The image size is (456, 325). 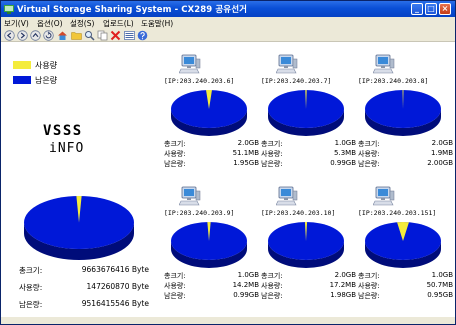 I want to click on client-stats: 총크기: 2.0GB 사용량: 17.2MB 남은량: 1.98GB, so click(x=308, y=286).